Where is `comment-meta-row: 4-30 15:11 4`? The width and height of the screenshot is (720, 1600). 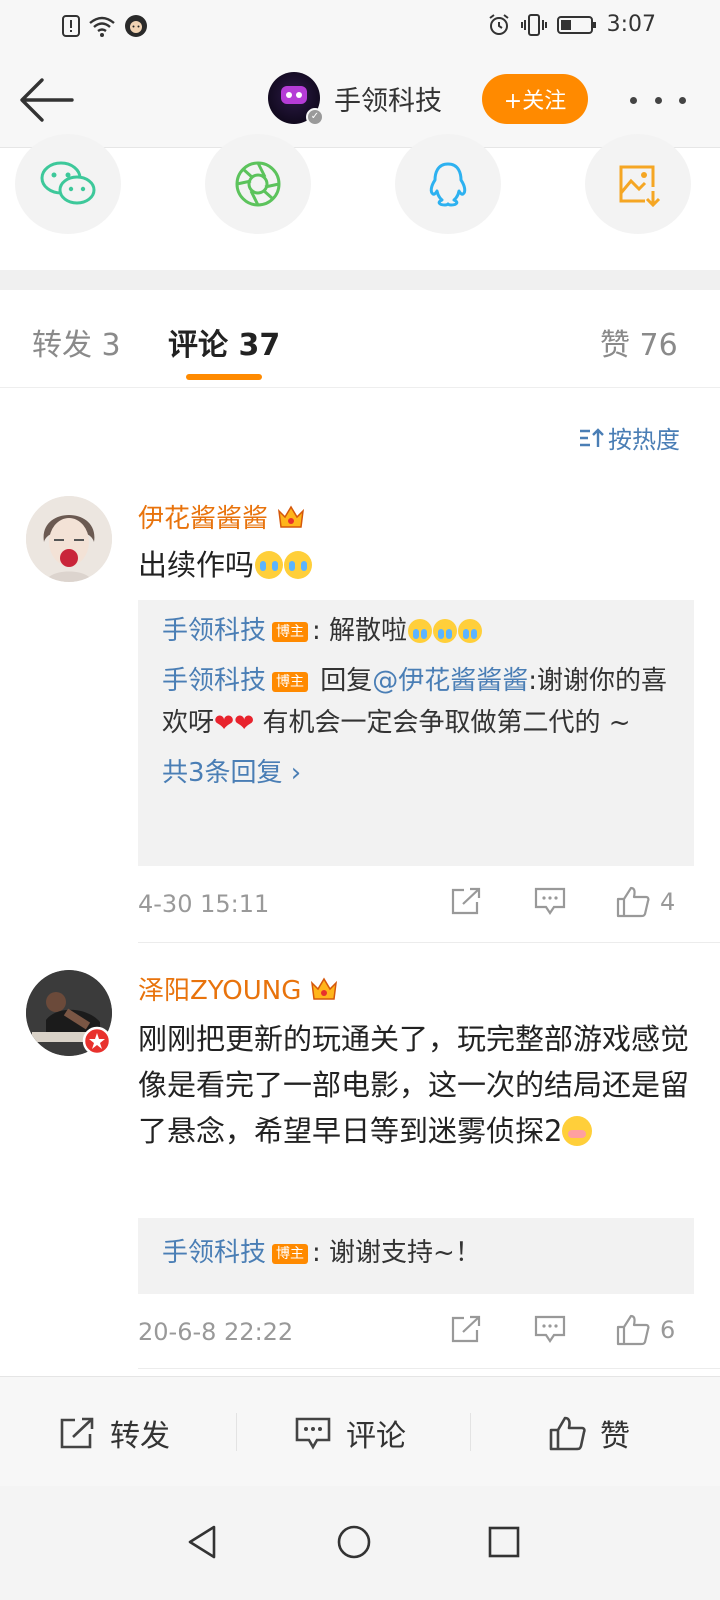 comment-meta-row: 4-30 15:11 4 is located at coordinates (416, 906).